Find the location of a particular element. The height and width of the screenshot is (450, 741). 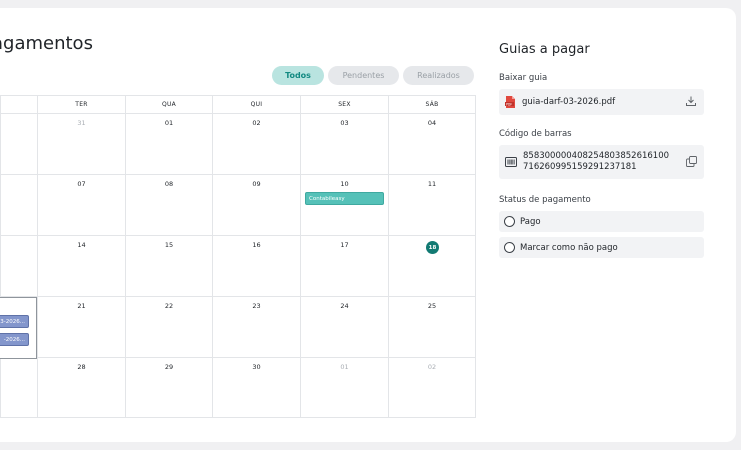

status-option-unpaid: Marcar como não pago is located at coordinates (601, 247).